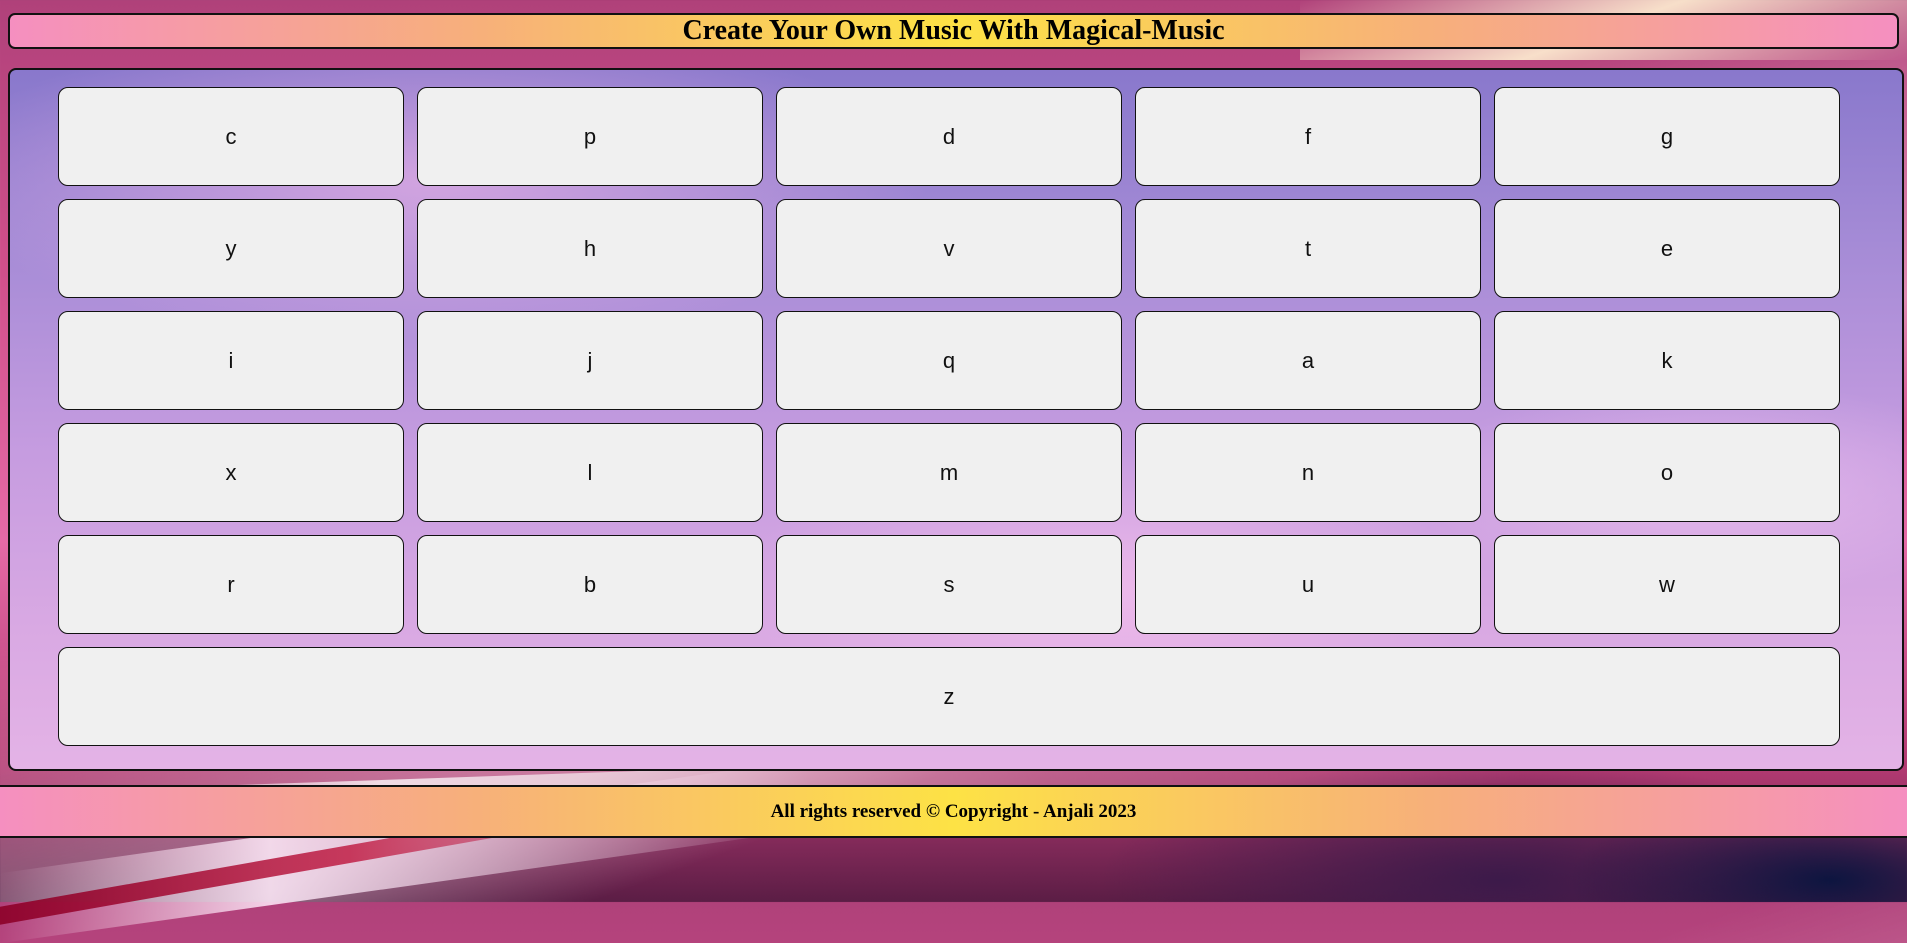  Describe the element at coordinates (231, 248) in the screenshot. I see `key-button-y: y` at that location.